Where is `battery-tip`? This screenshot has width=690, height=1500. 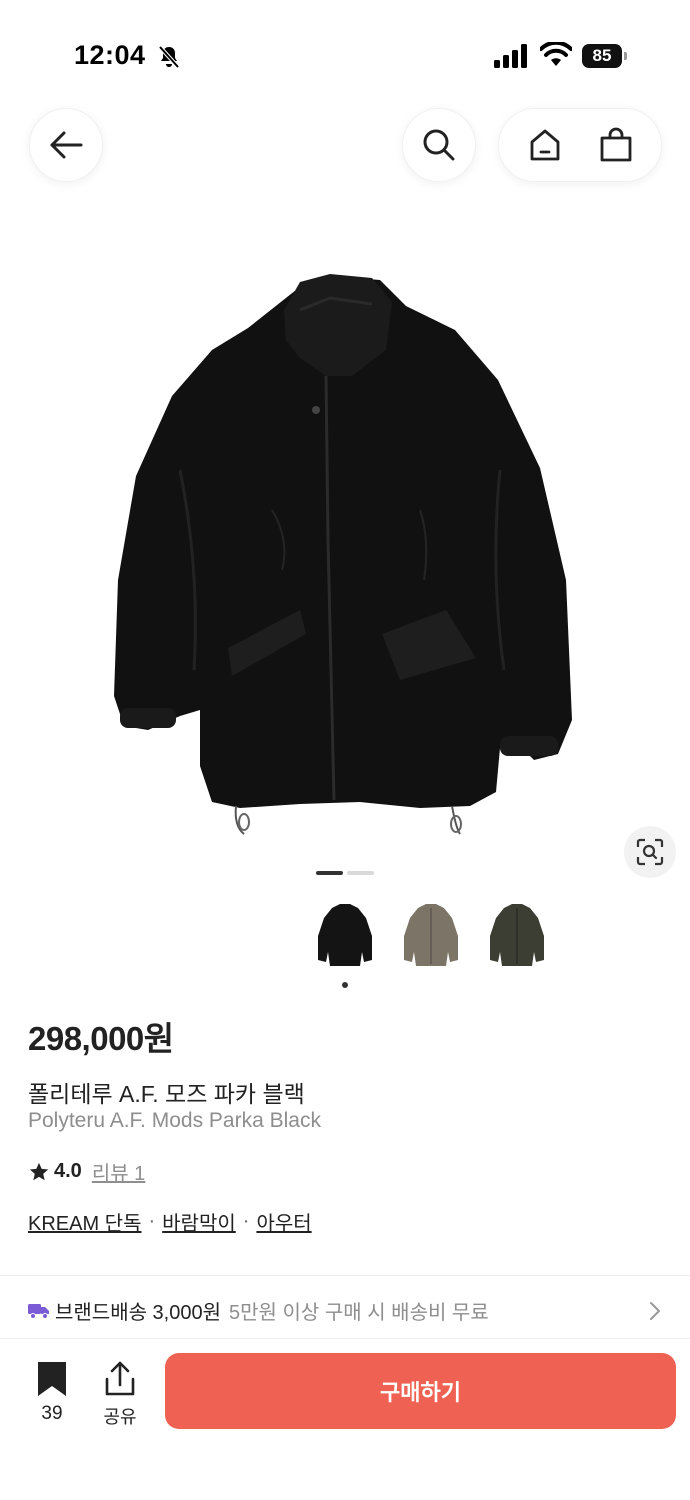
battery-tip is located at coordinates (625, 56).